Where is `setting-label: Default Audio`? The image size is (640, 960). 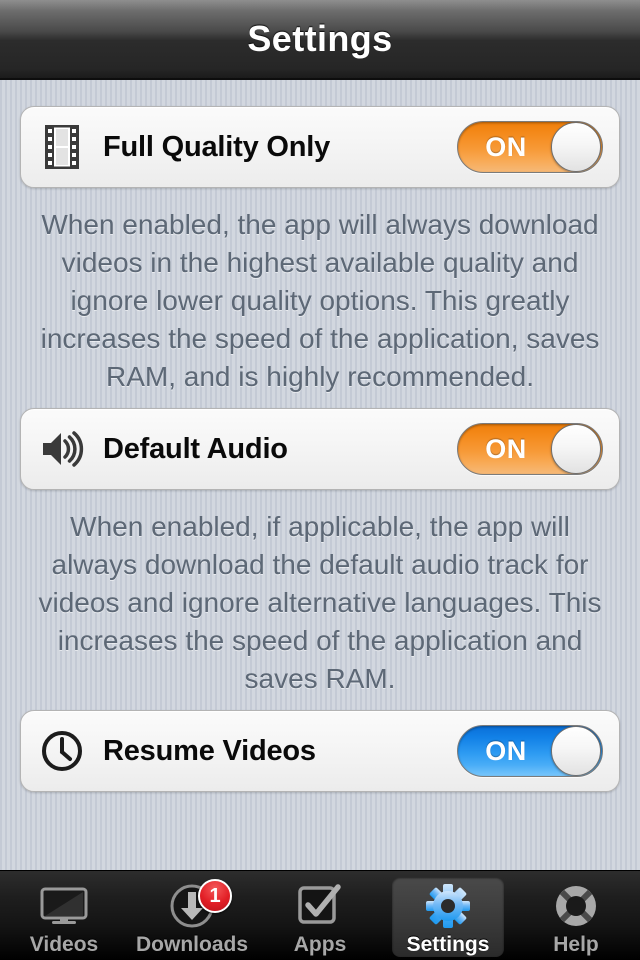 setting-label: Default Audio is located at coordinates (195, 448).